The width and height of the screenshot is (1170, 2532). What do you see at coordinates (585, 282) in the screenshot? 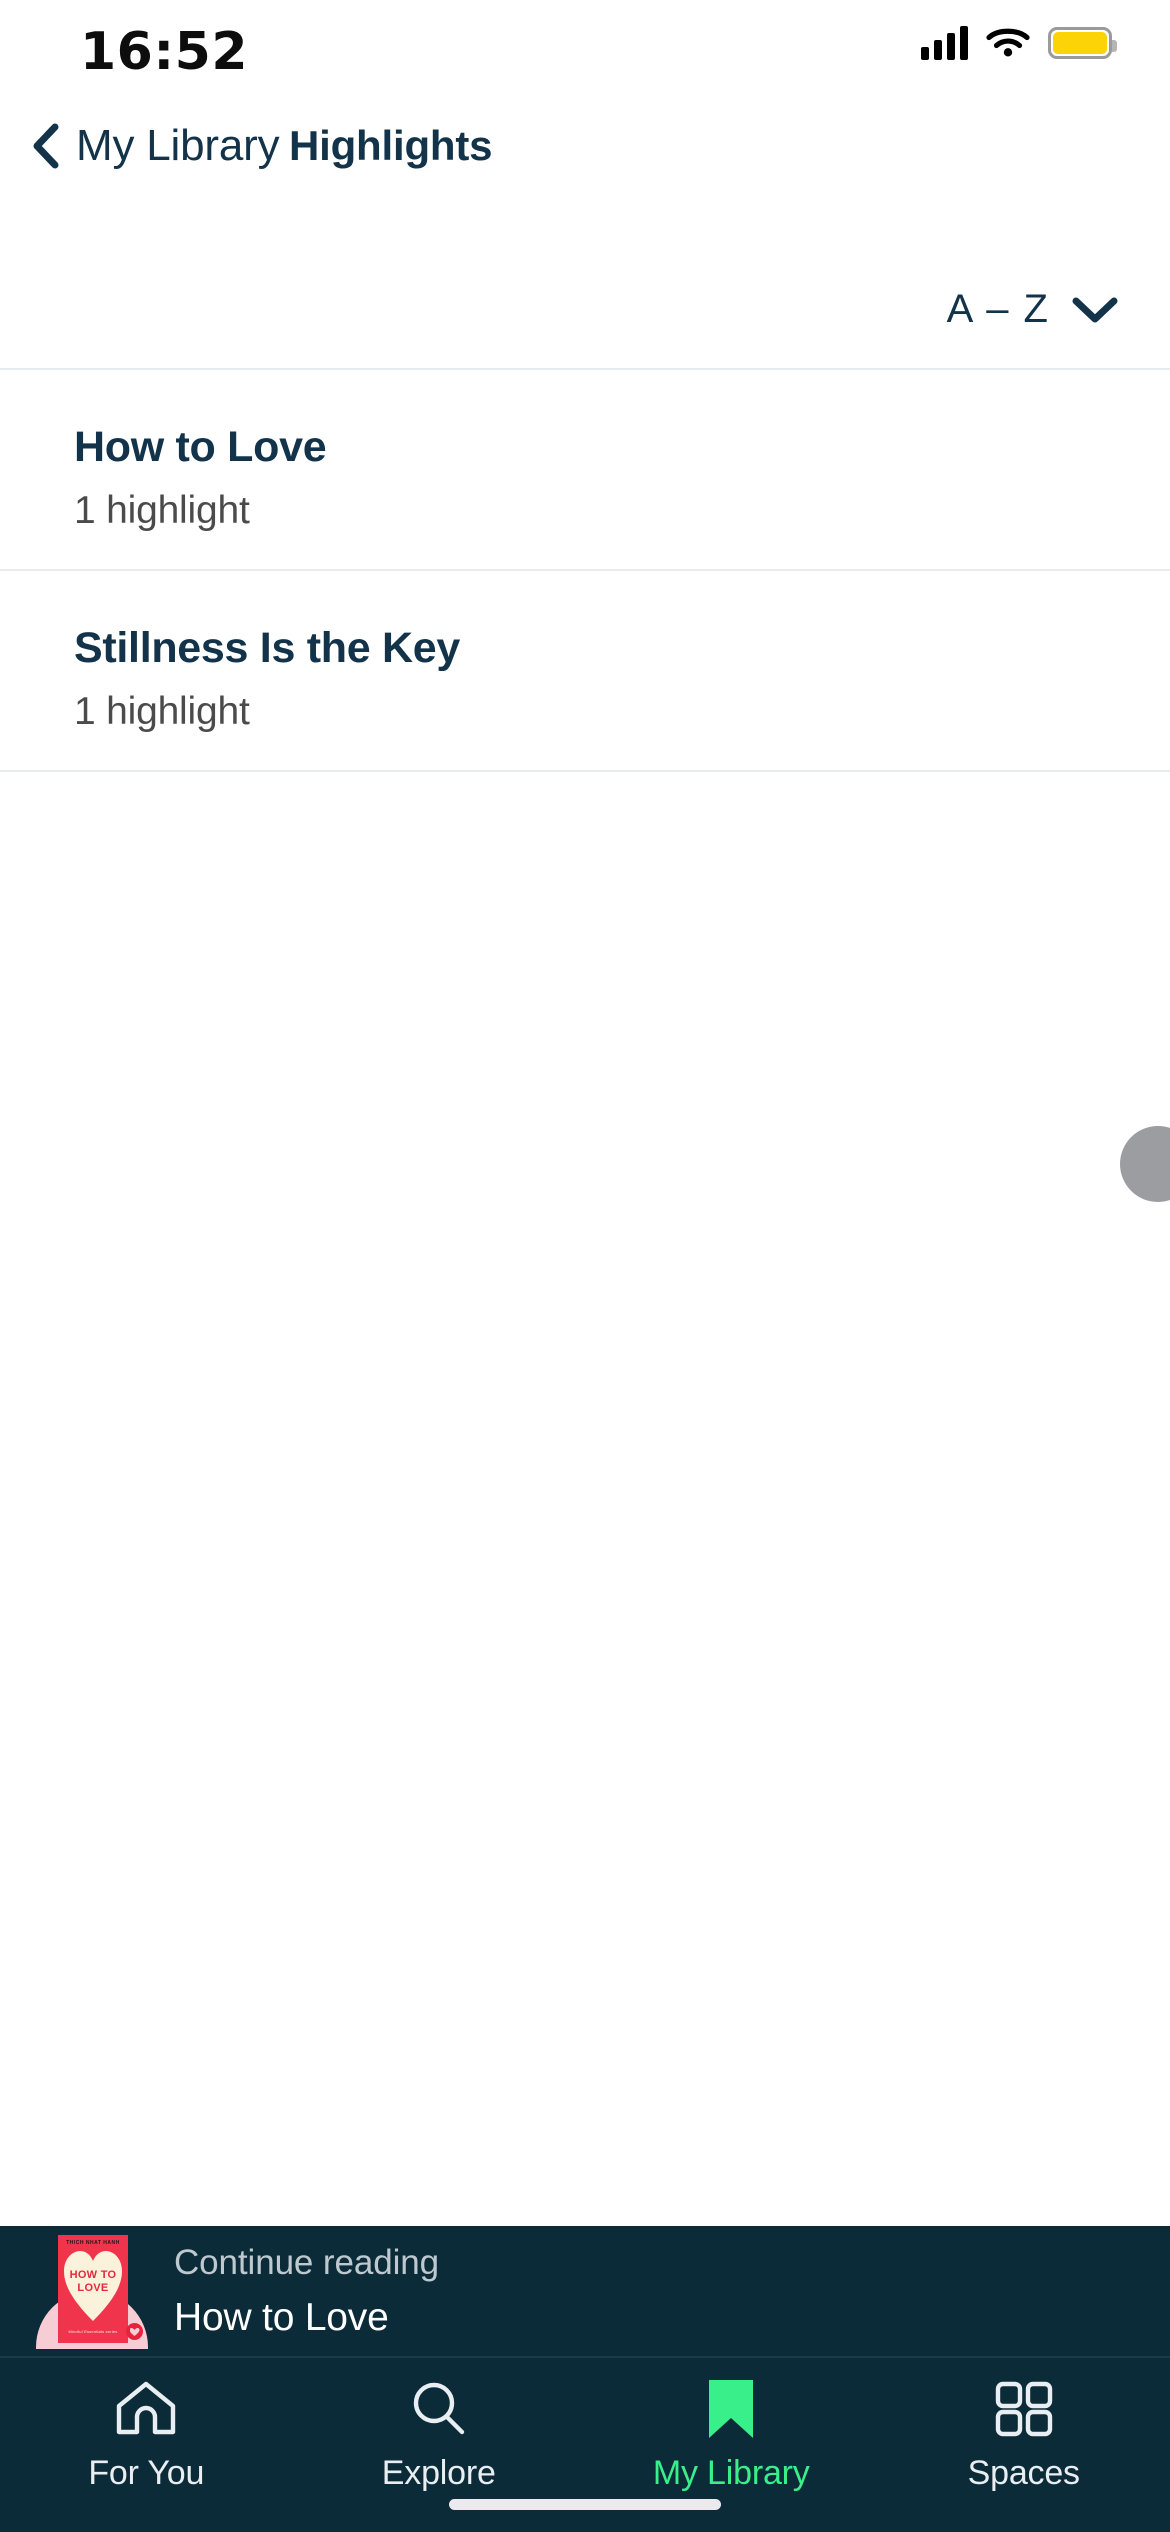
I see `sort-row: A – Z` at bounding box center [585, 282].